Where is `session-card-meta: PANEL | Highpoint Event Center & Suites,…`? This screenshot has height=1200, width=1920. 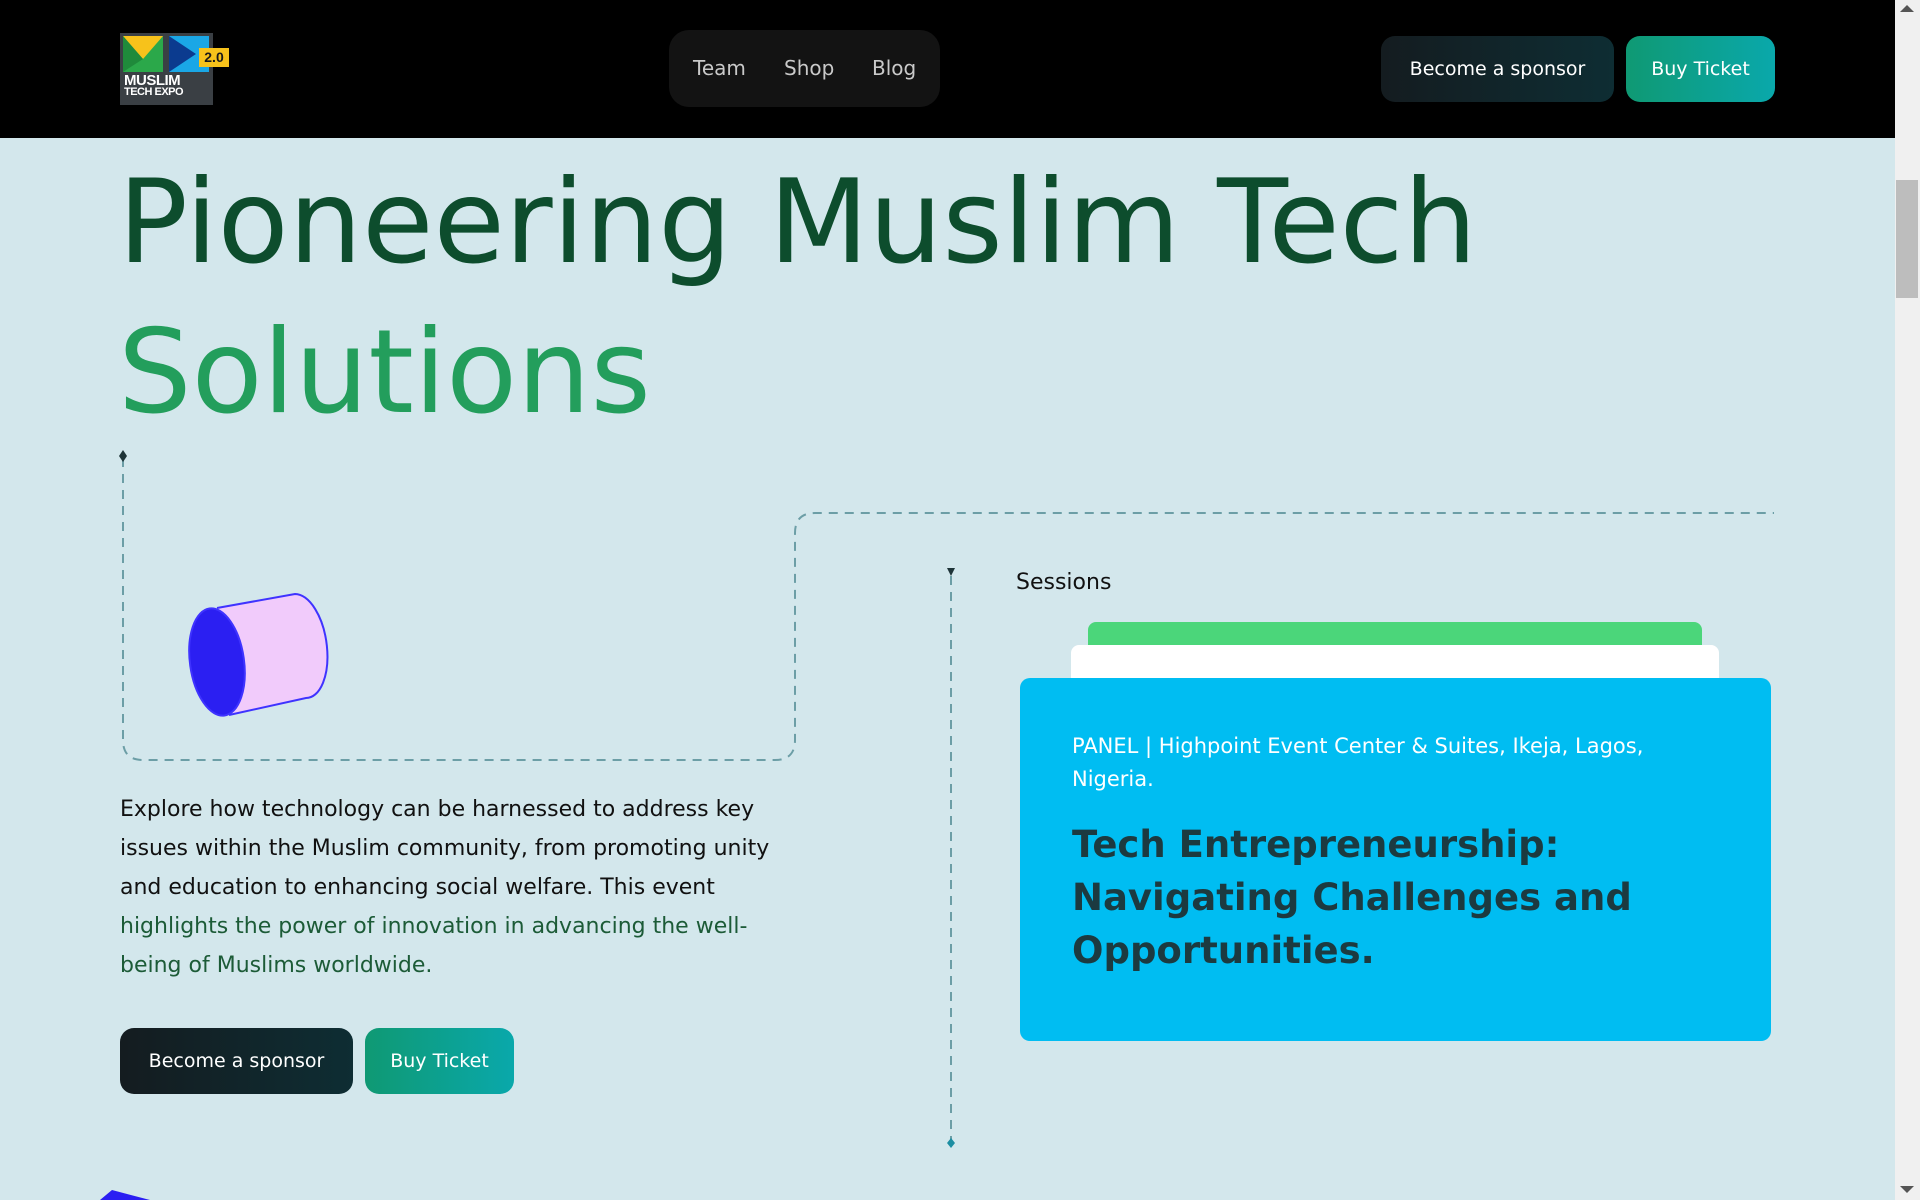
session-card-meta: PANEL | Highpoint Event Center & Suites,… is located at coordinates (1358, 762).